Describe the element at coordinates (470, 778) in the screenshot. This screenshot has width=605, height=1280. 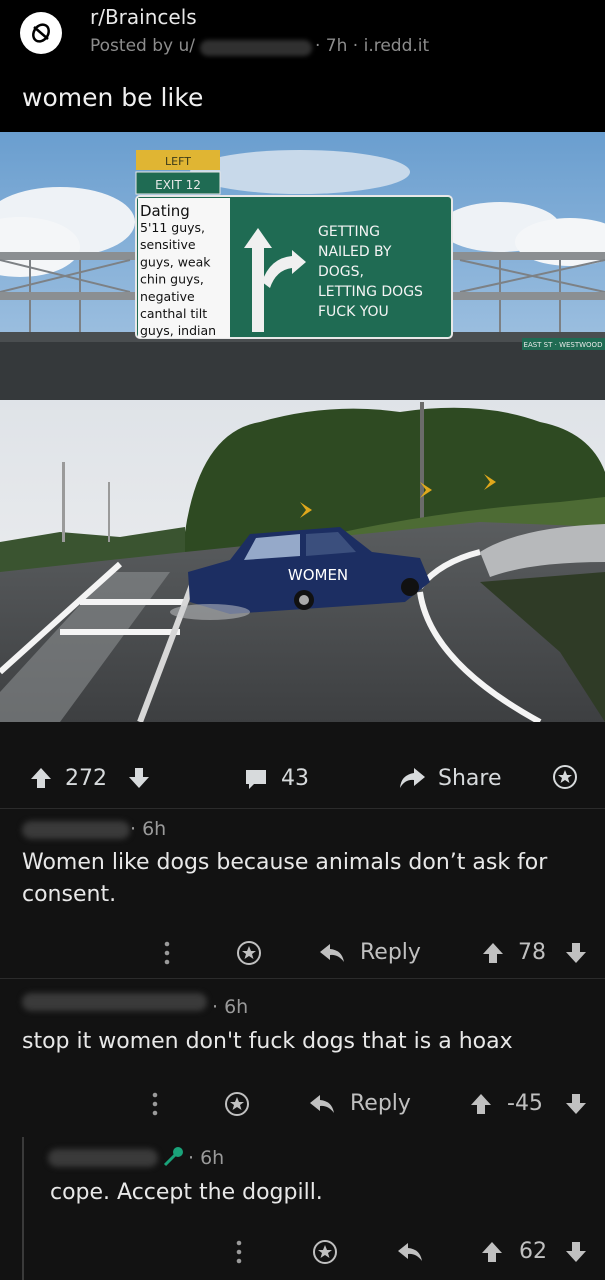
I see `share-button: Share` at that location.